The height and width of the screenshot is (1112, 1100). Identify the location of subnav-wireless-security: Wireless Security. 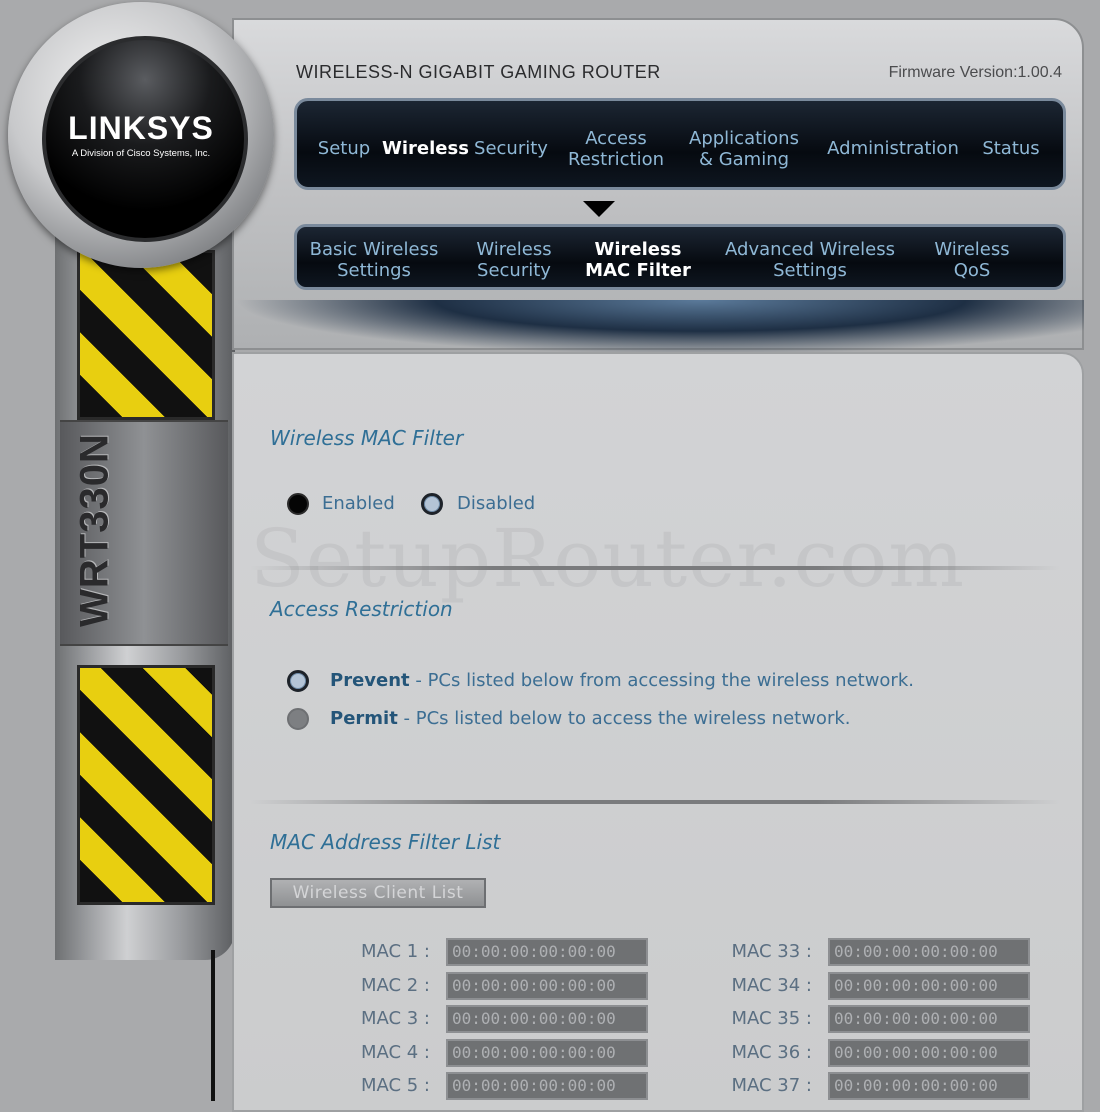
(514, 260).